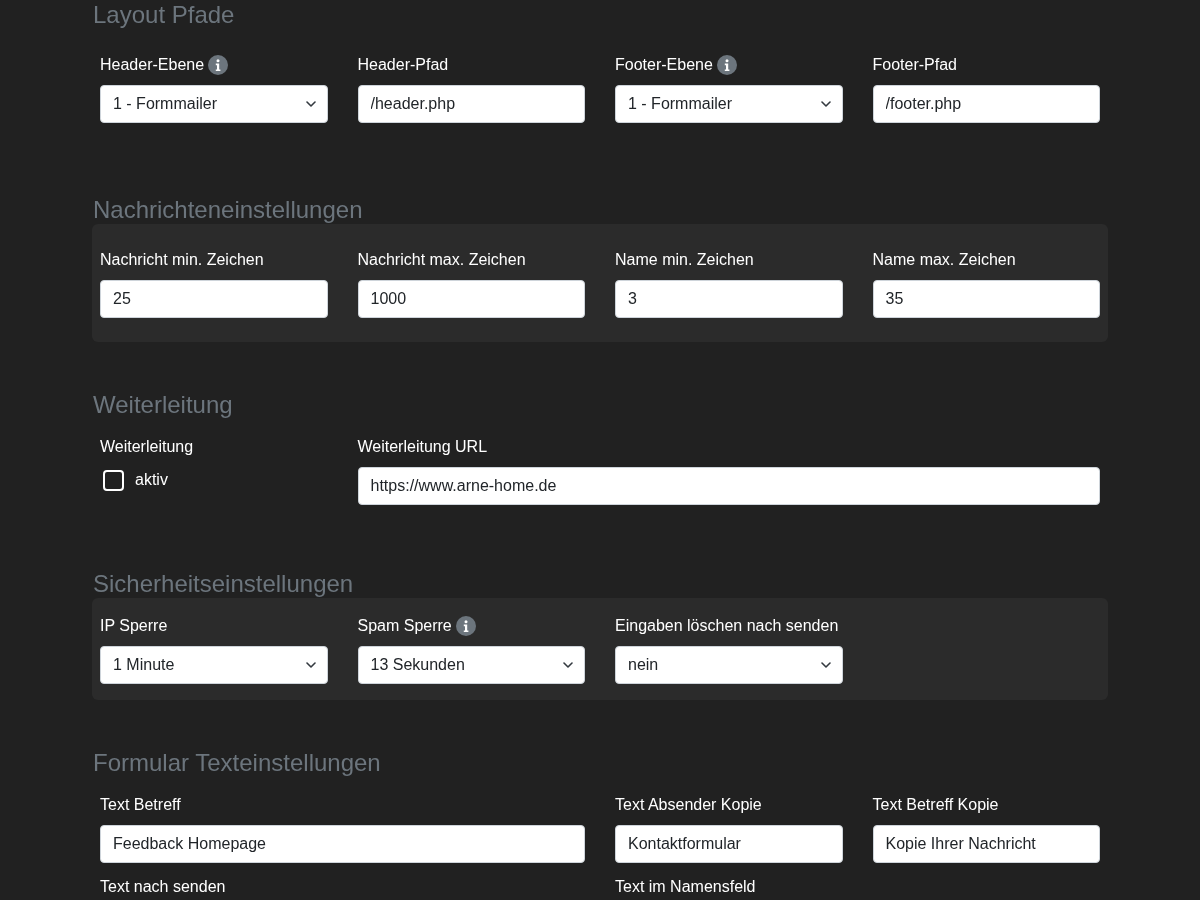 This screenshot has width=1200, height=900. I want to click on input-field: Kopie Ihrer Nachricht, so click(986, 844).